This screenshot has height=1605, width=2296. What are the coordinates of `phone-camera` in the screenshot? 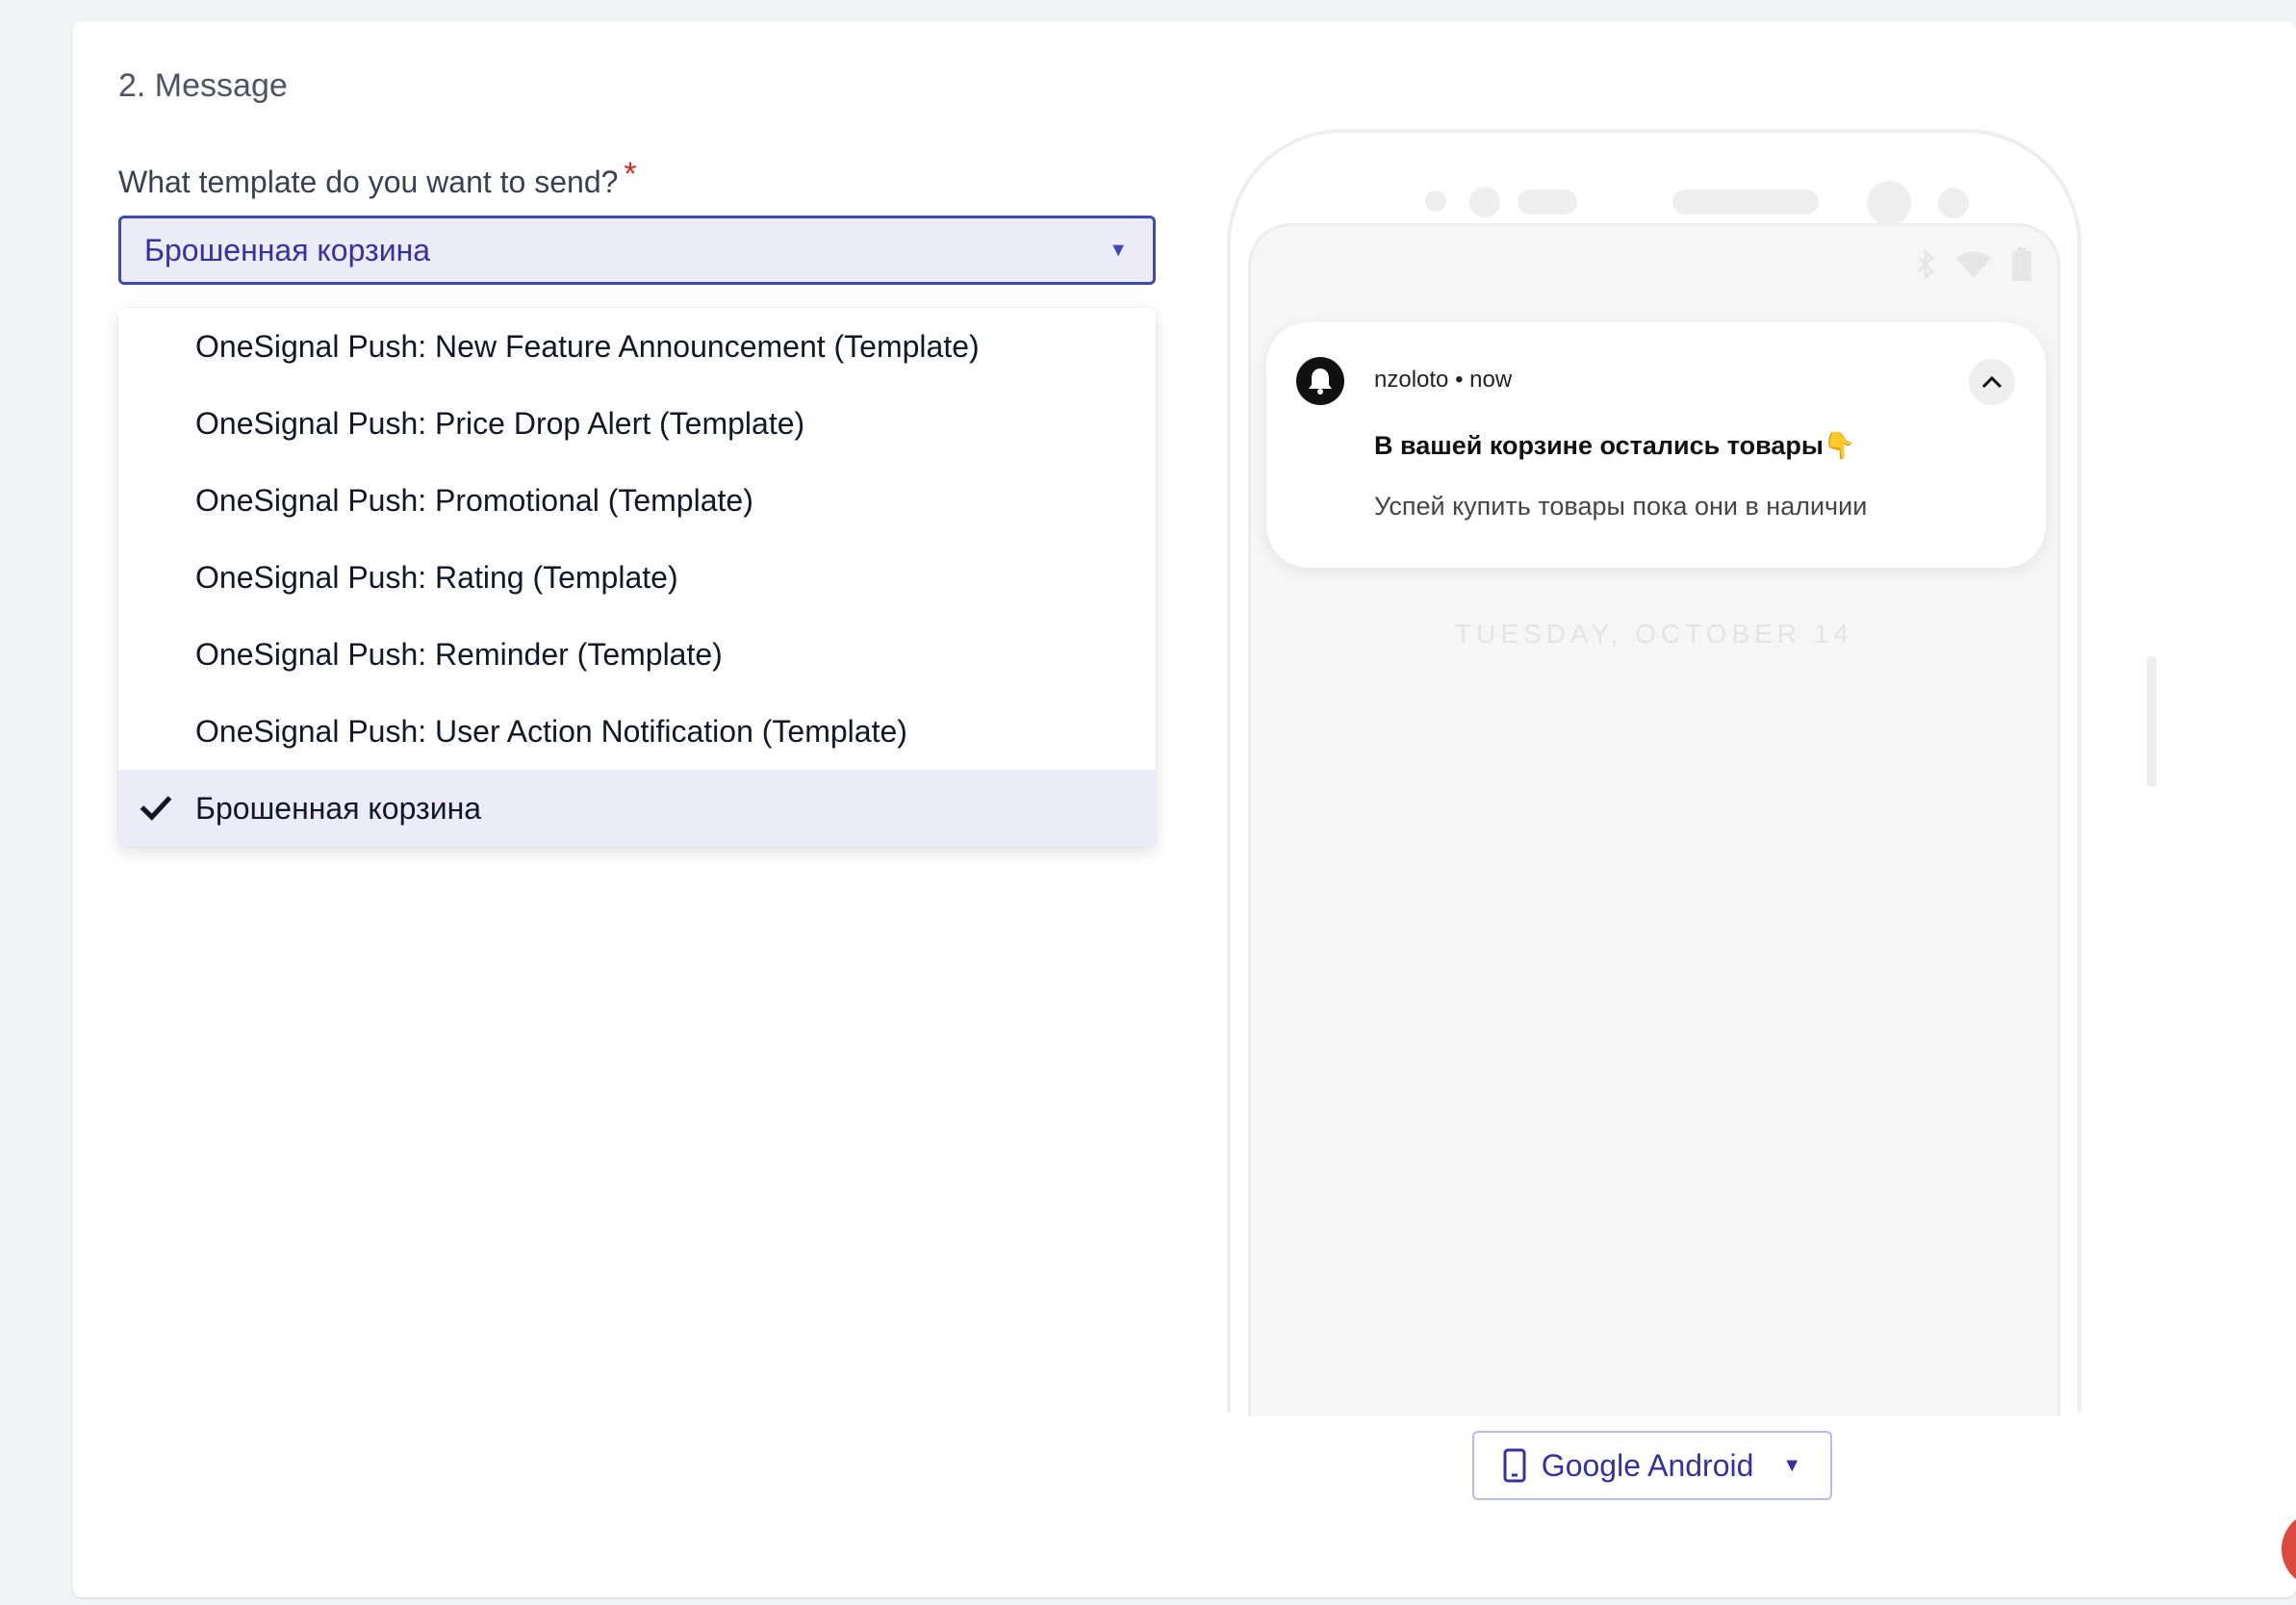 It's located at (1889, 203).